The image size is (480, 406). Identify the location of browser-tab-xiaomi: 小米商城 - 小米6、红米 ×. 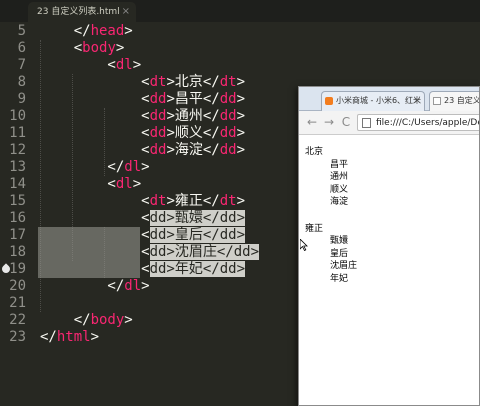
(373, 101).